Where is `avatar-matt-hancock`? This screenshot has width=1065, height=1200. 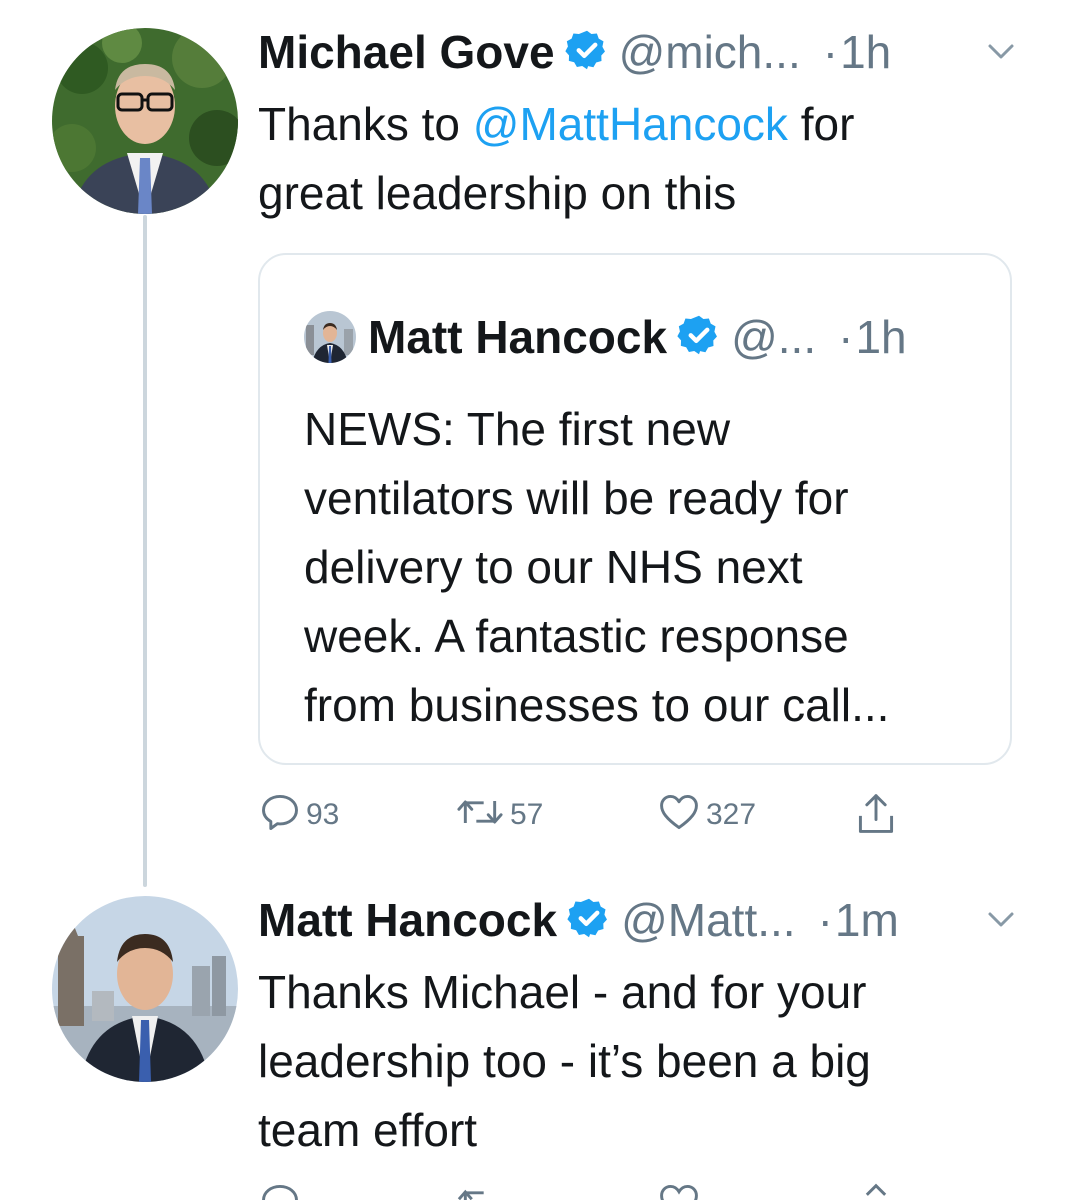 avatar-matt-hancock is located at coordinates (145, 989).